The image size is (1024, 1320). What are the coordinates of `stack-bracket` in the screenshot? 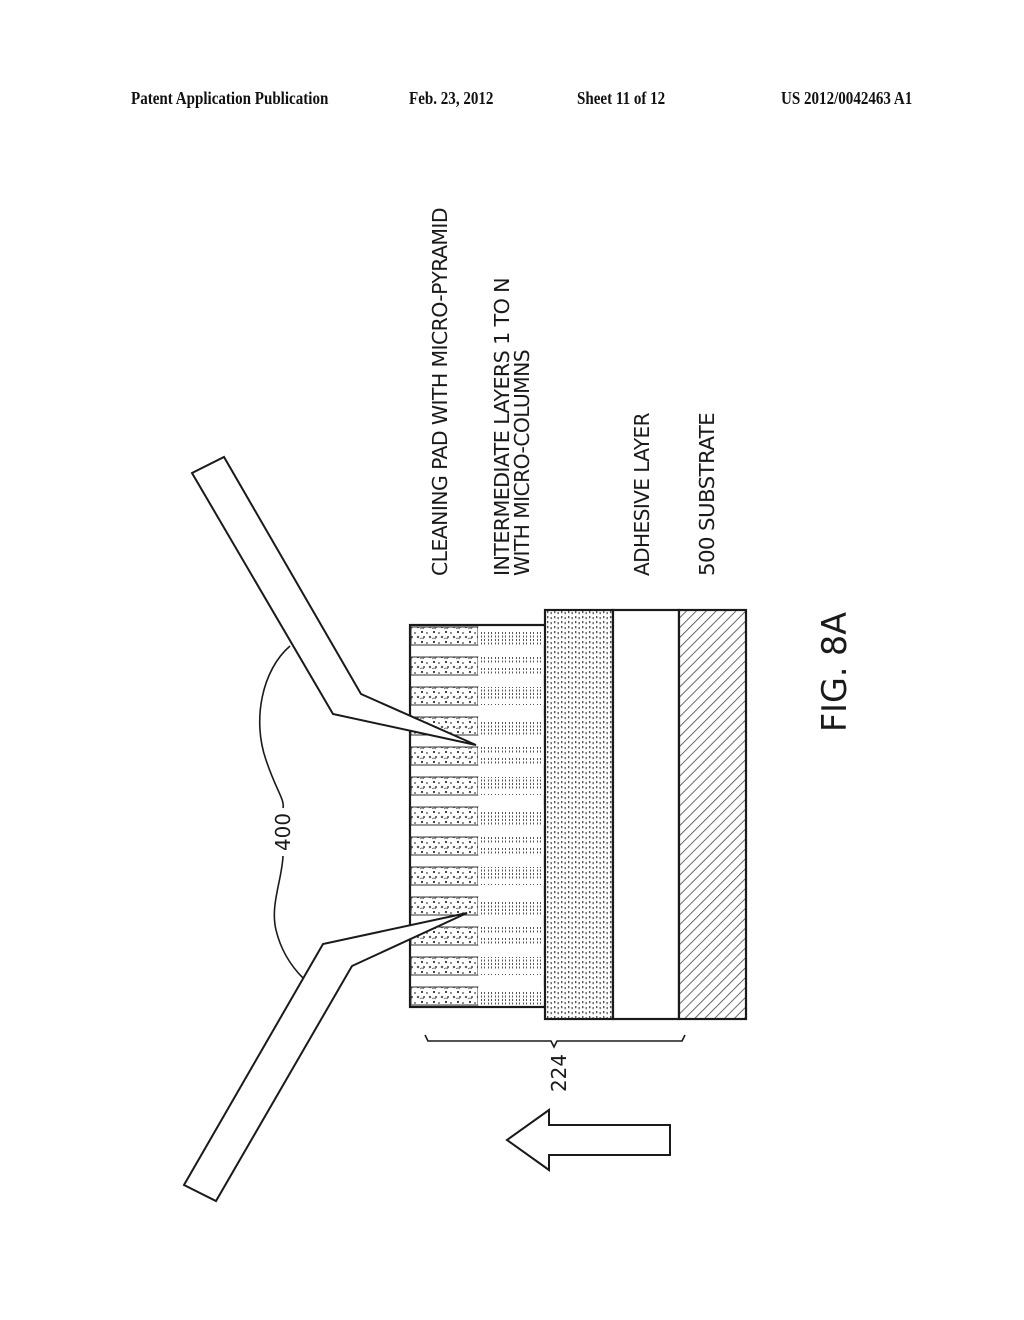 It's located at (555, 1041).